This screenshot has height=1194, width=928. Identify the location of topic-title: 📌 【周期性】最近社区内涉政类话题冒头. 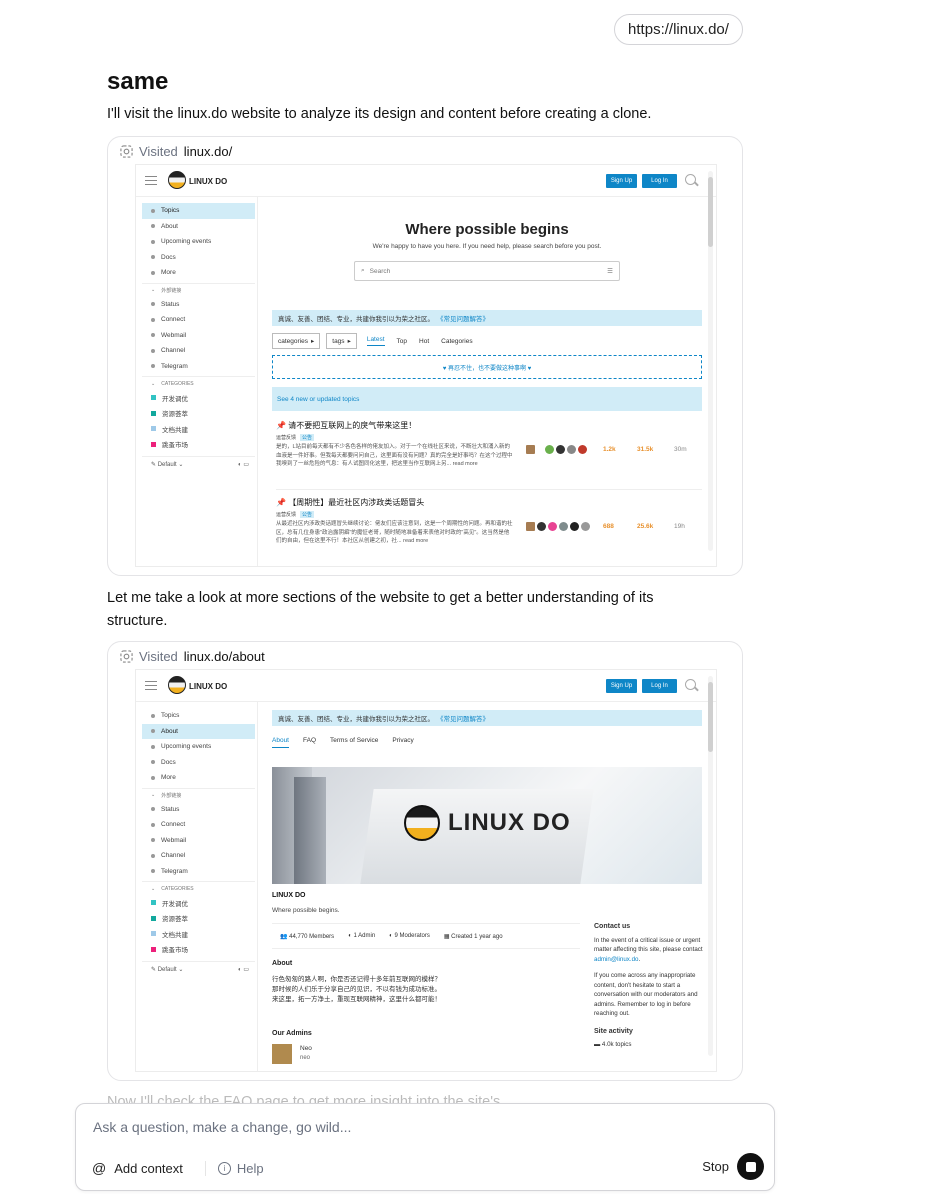
(489, 502).